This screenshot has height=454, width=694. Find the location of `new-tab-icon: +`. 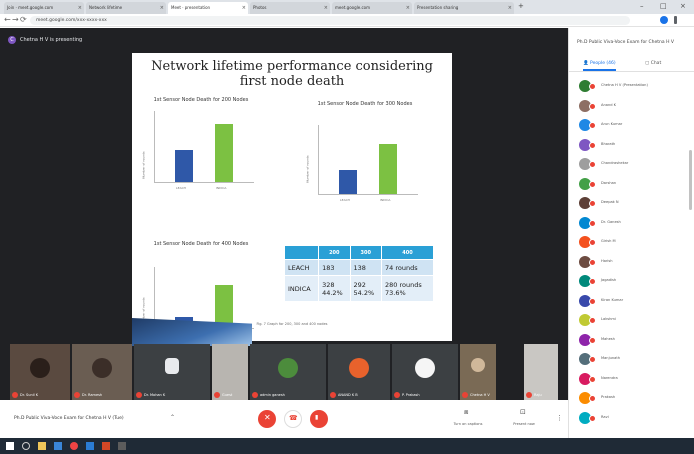

new-tab-icon: + is located at coordinates (521, 6).